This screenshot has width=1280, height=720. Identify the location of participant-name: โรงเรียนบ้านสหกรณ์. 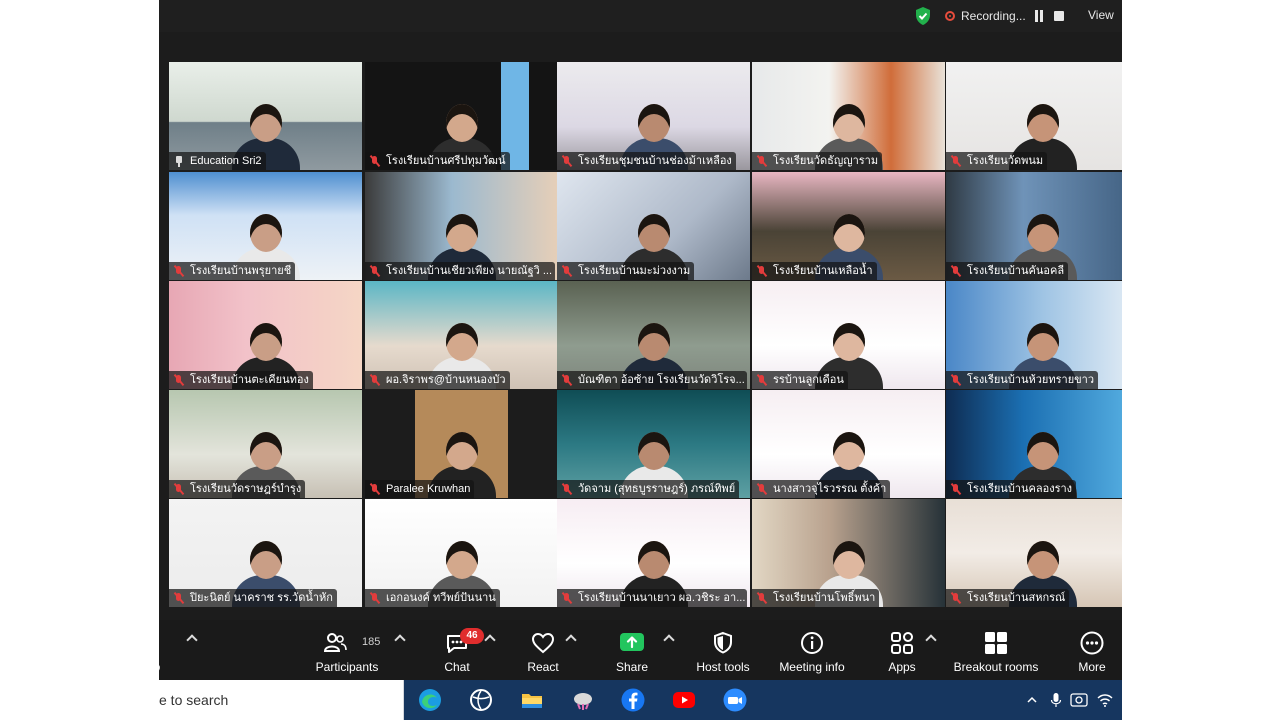
(1016, 598).